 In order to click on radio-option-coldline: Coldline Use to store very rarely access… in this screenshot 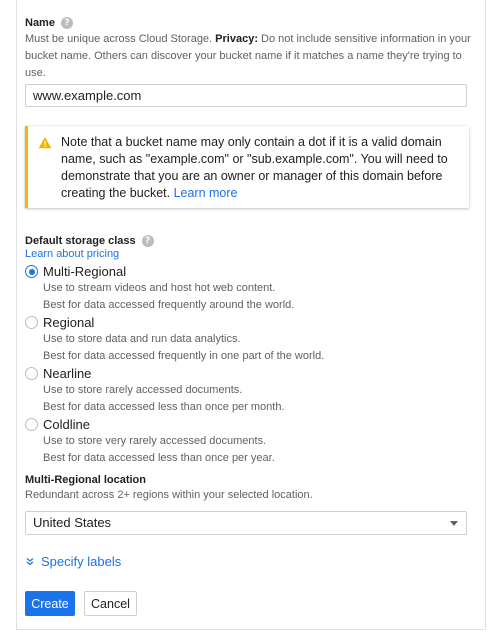, I will do `click(250, 441)`.